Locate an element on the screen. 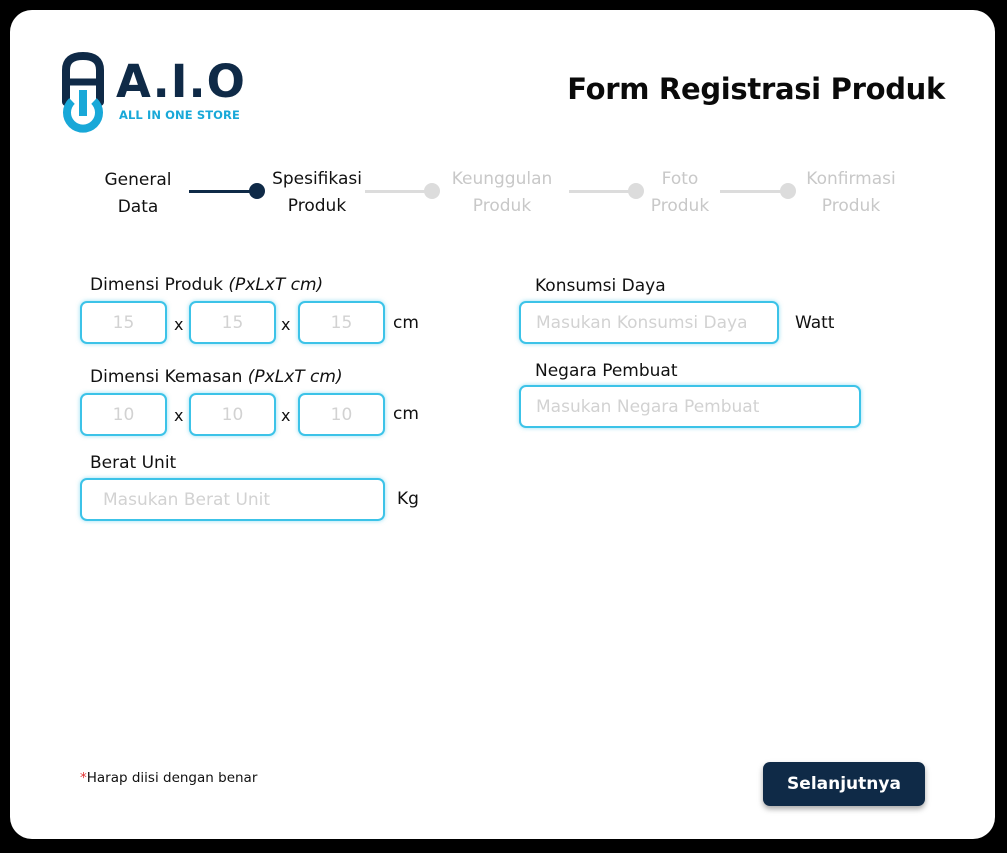 The width and height of the screenshot is (1007, 853). dimensi-produk-lebar-input: 15 is located at coordinates (232, 322).